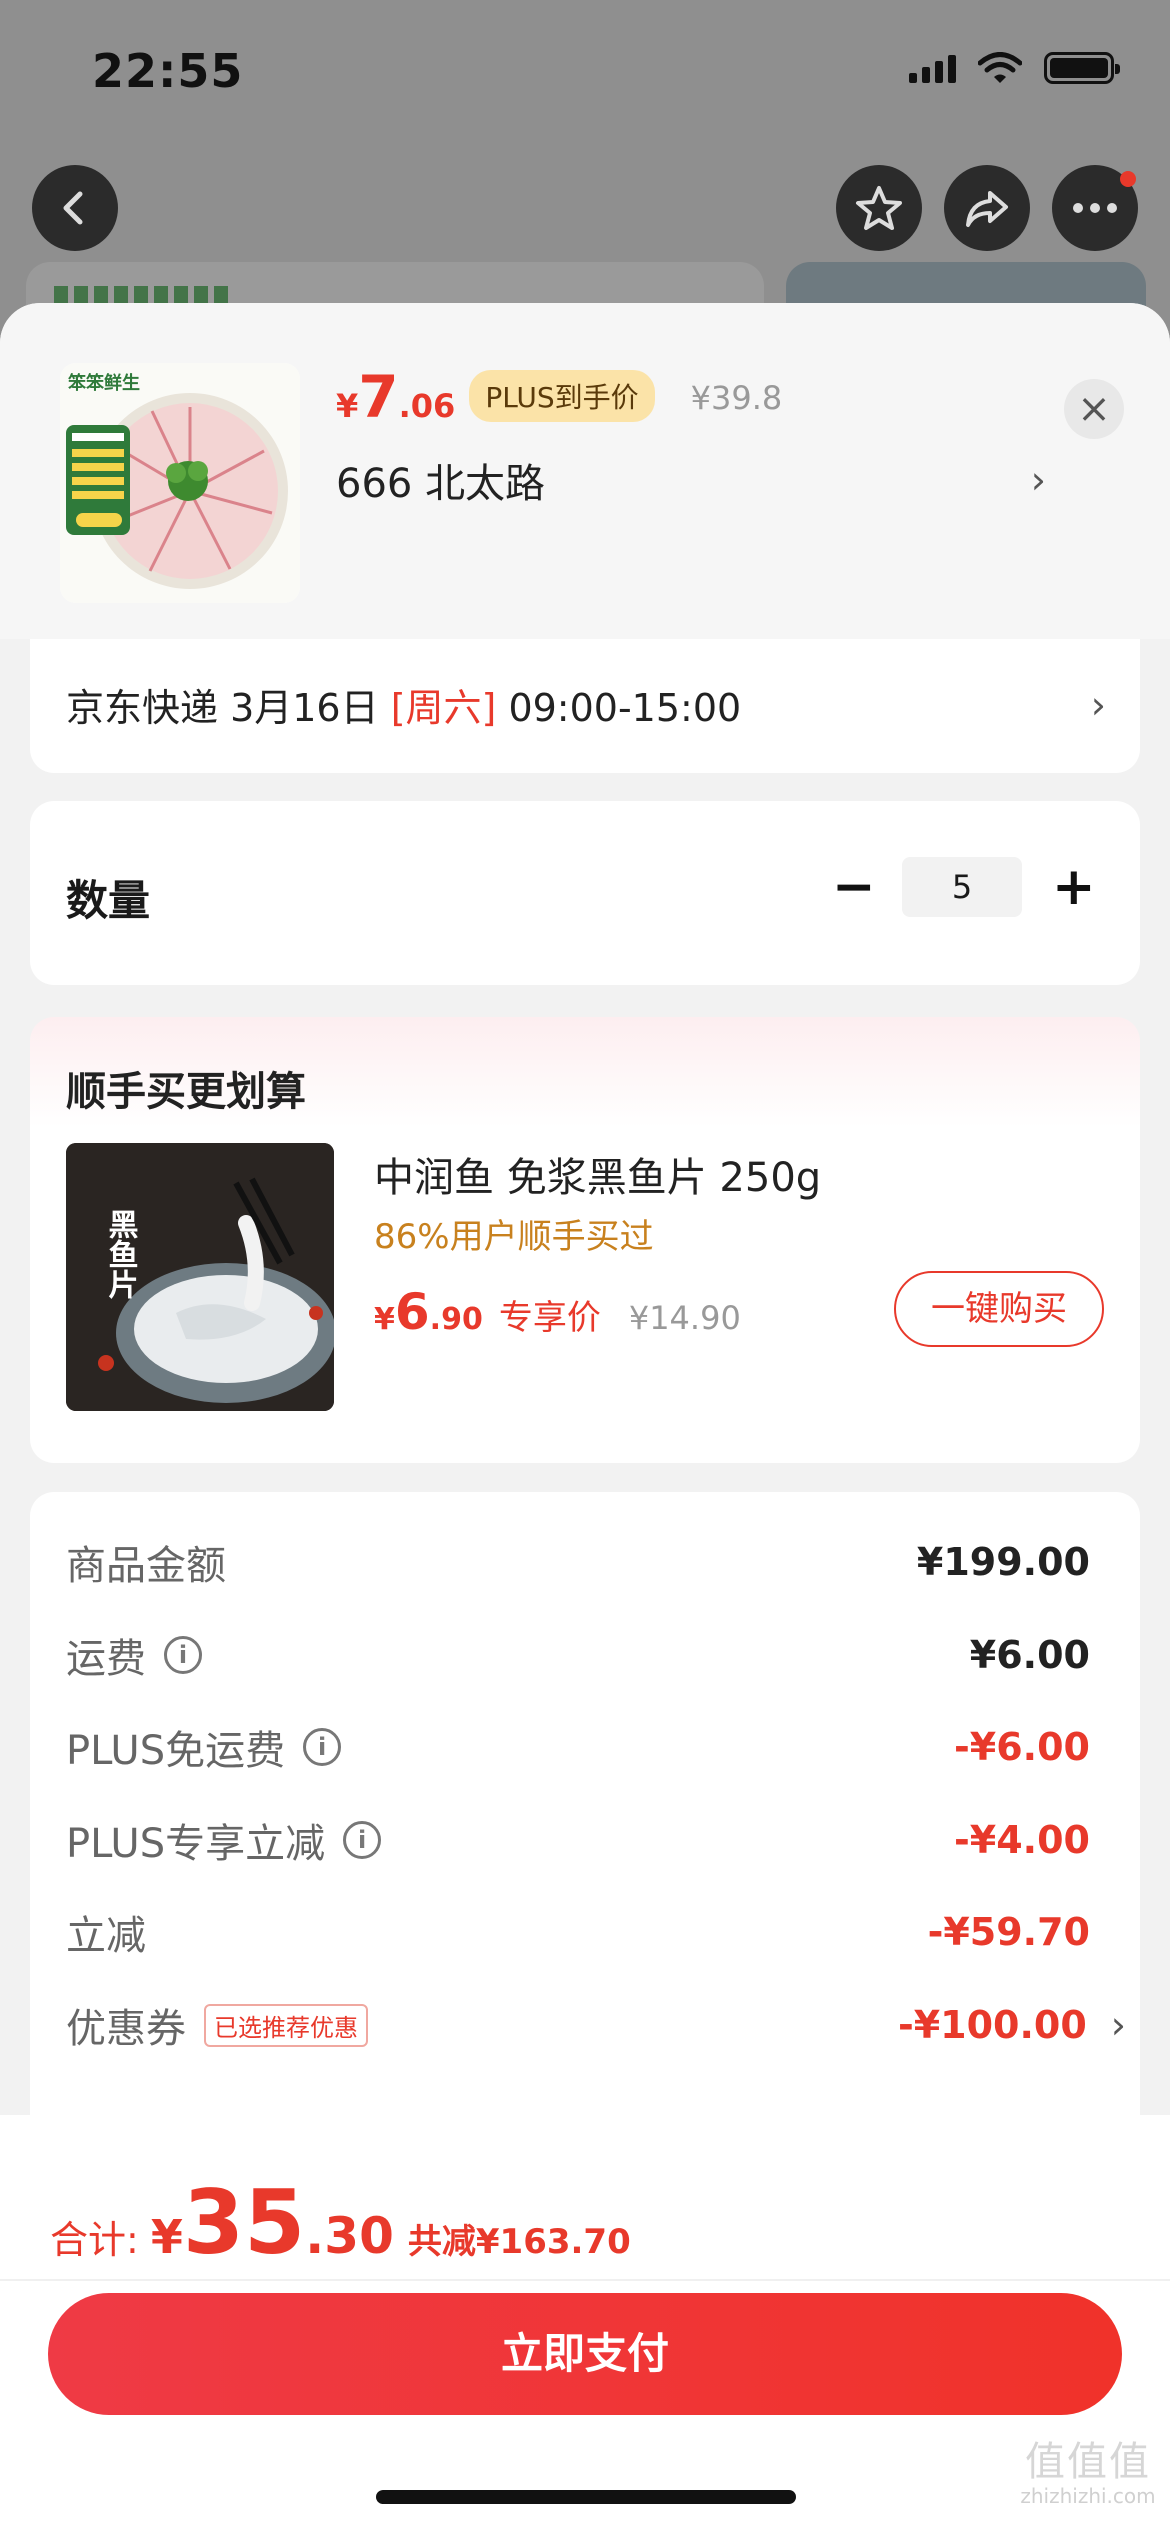  What do you see at coordinates (578, 1655) in the screenshot?
I see `summary-row-shipping: 运费 i ¥6.00` at bounding box center [578, 1655].